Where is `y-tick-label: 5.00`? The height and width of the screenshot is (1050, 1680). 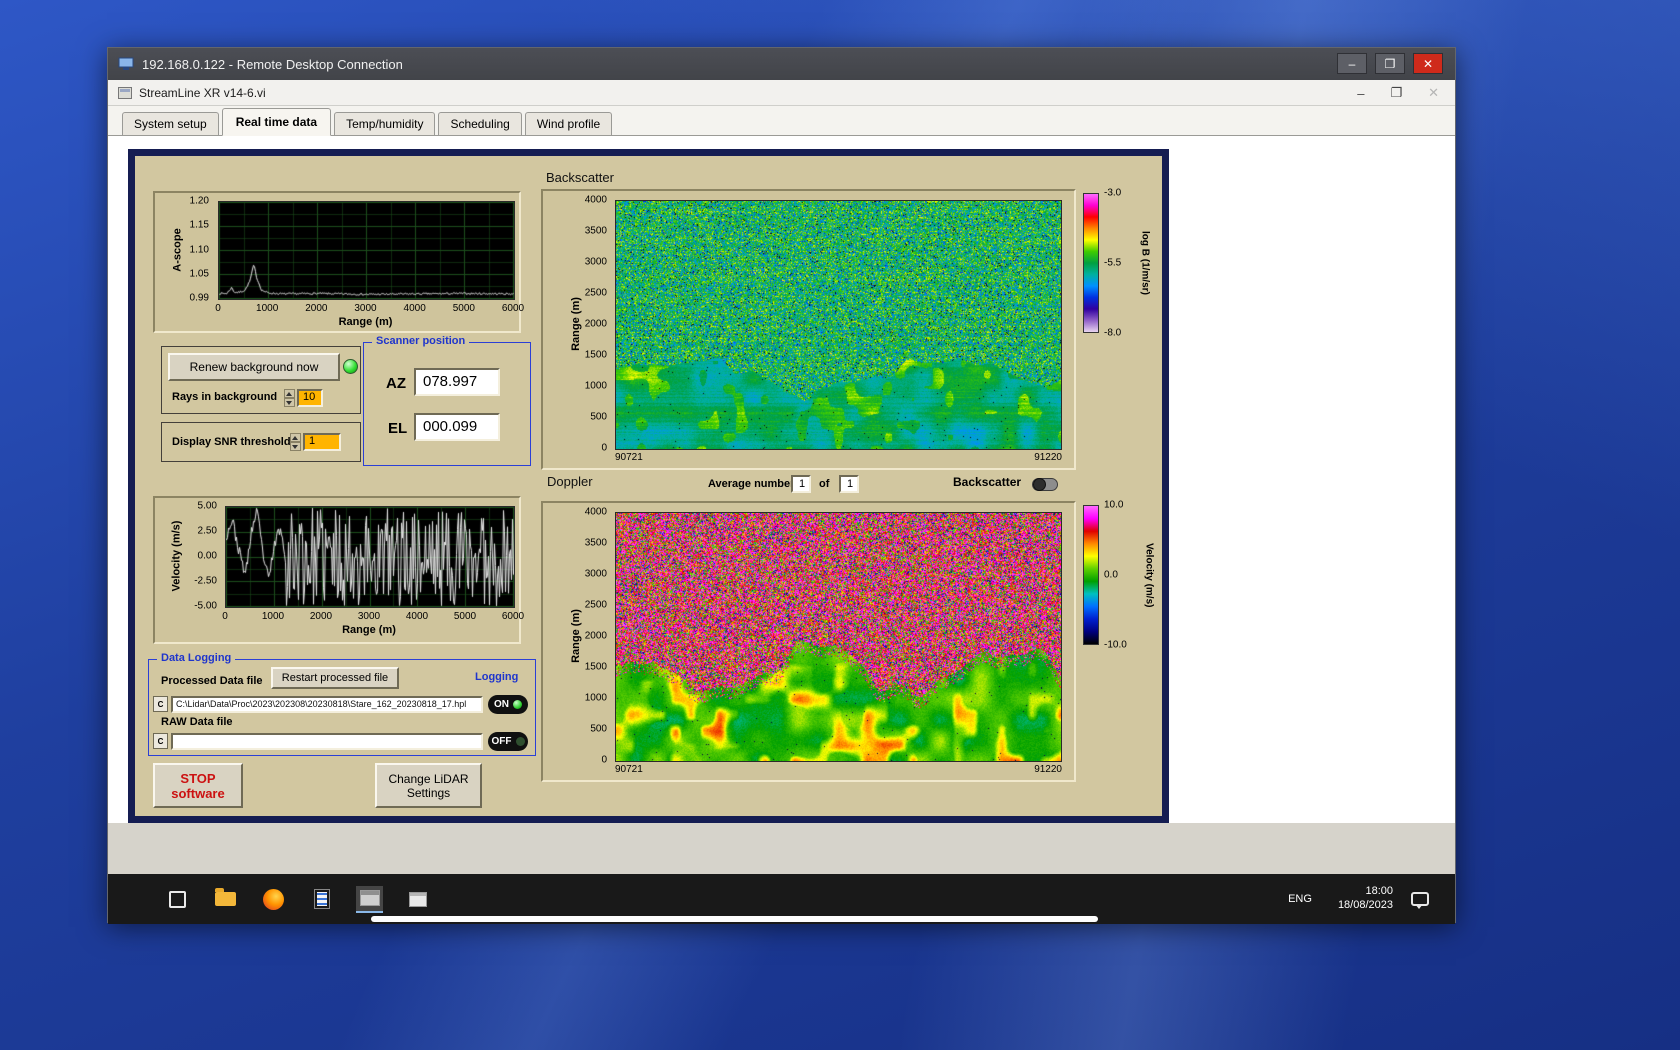 y-tick-label: 5.00 is located at coordinates (207, 506).